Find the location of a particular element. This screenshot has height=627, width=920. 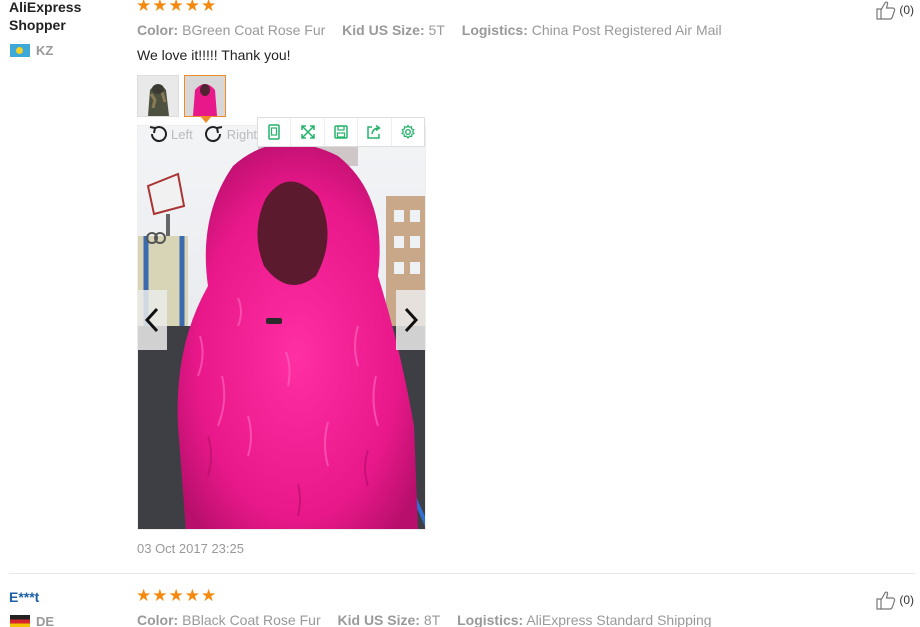

rotate-right-button: Right is located at coordinates (230, 134).